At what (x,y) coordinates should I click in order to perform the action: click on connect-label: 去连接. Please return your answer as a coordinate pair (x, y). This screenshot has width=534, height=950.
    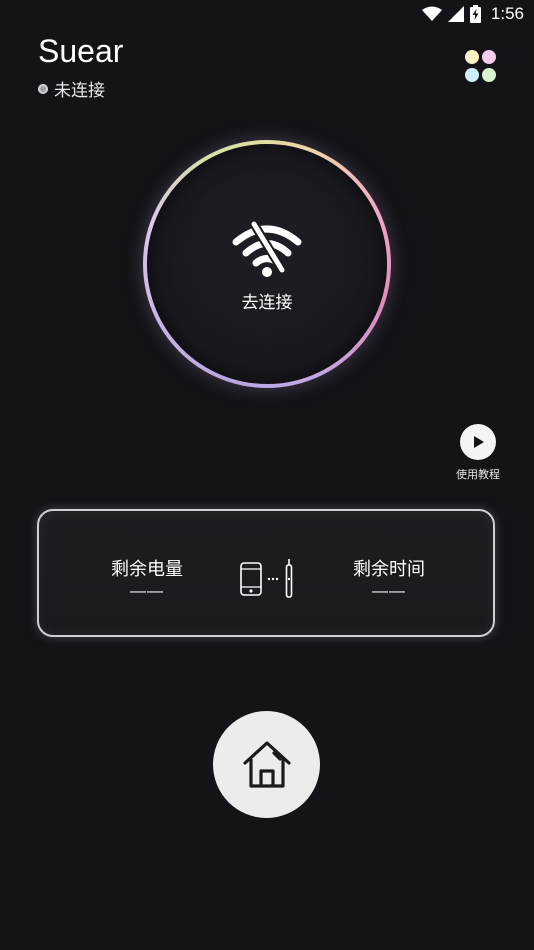
    Looking at the image, I should click on (267, 303).